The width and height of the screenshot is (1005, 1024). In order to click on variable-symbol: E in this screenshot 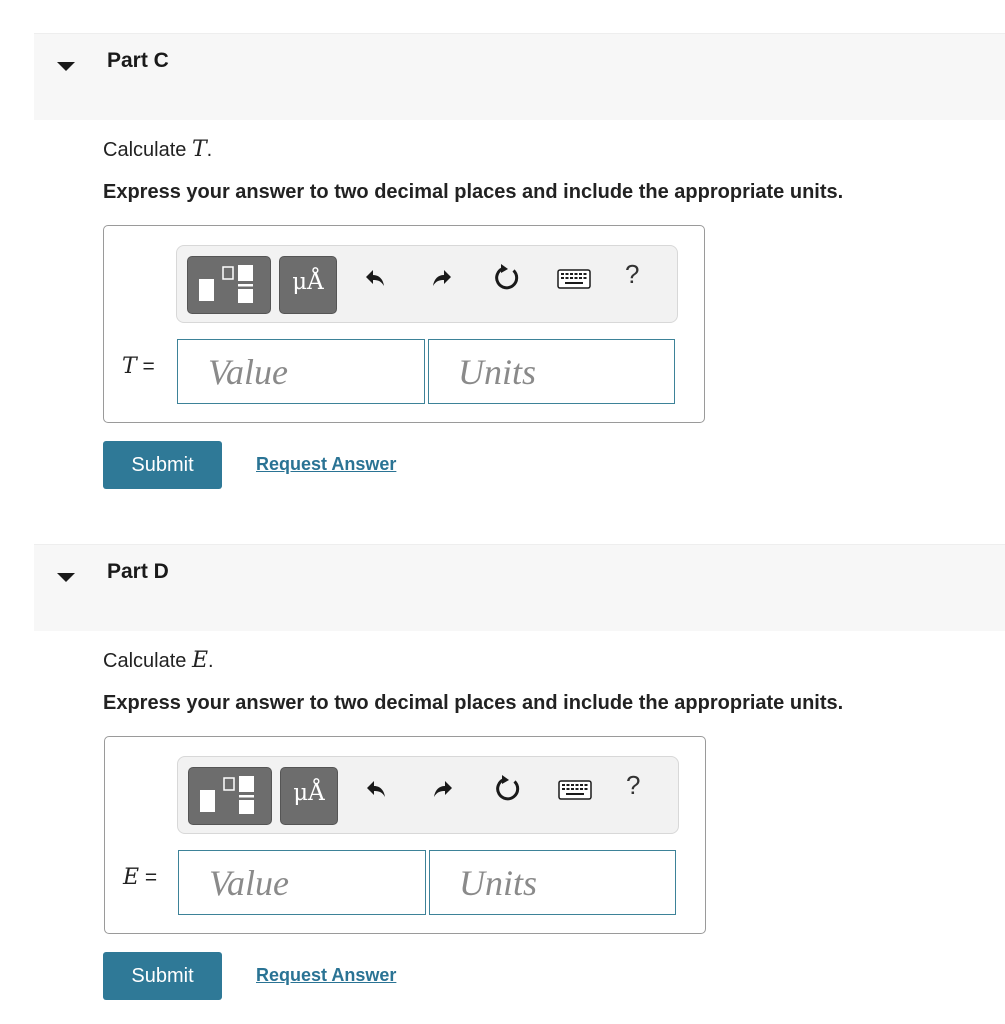, I will do `click(131, 877)`.